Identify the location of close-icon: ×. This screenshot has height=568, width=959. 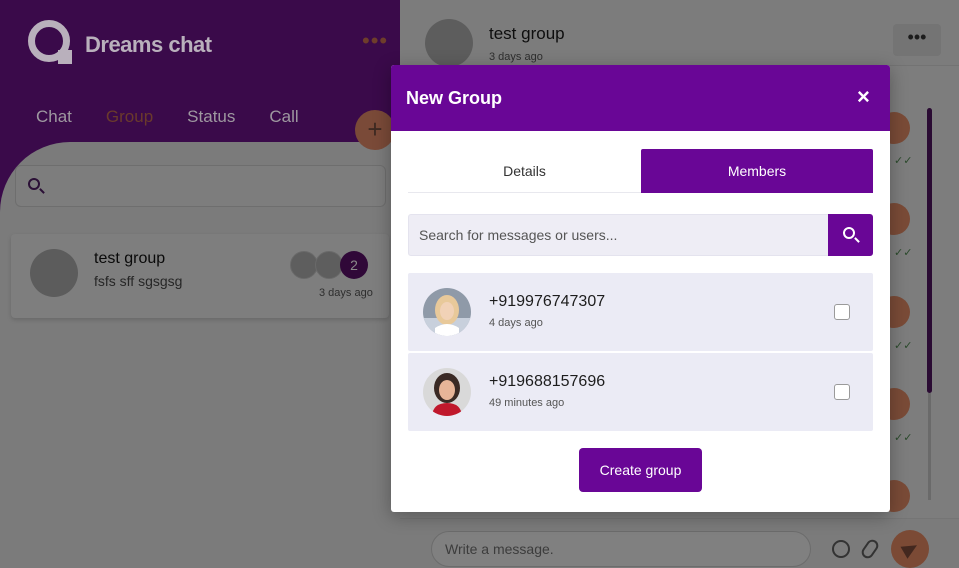
(863, 97).